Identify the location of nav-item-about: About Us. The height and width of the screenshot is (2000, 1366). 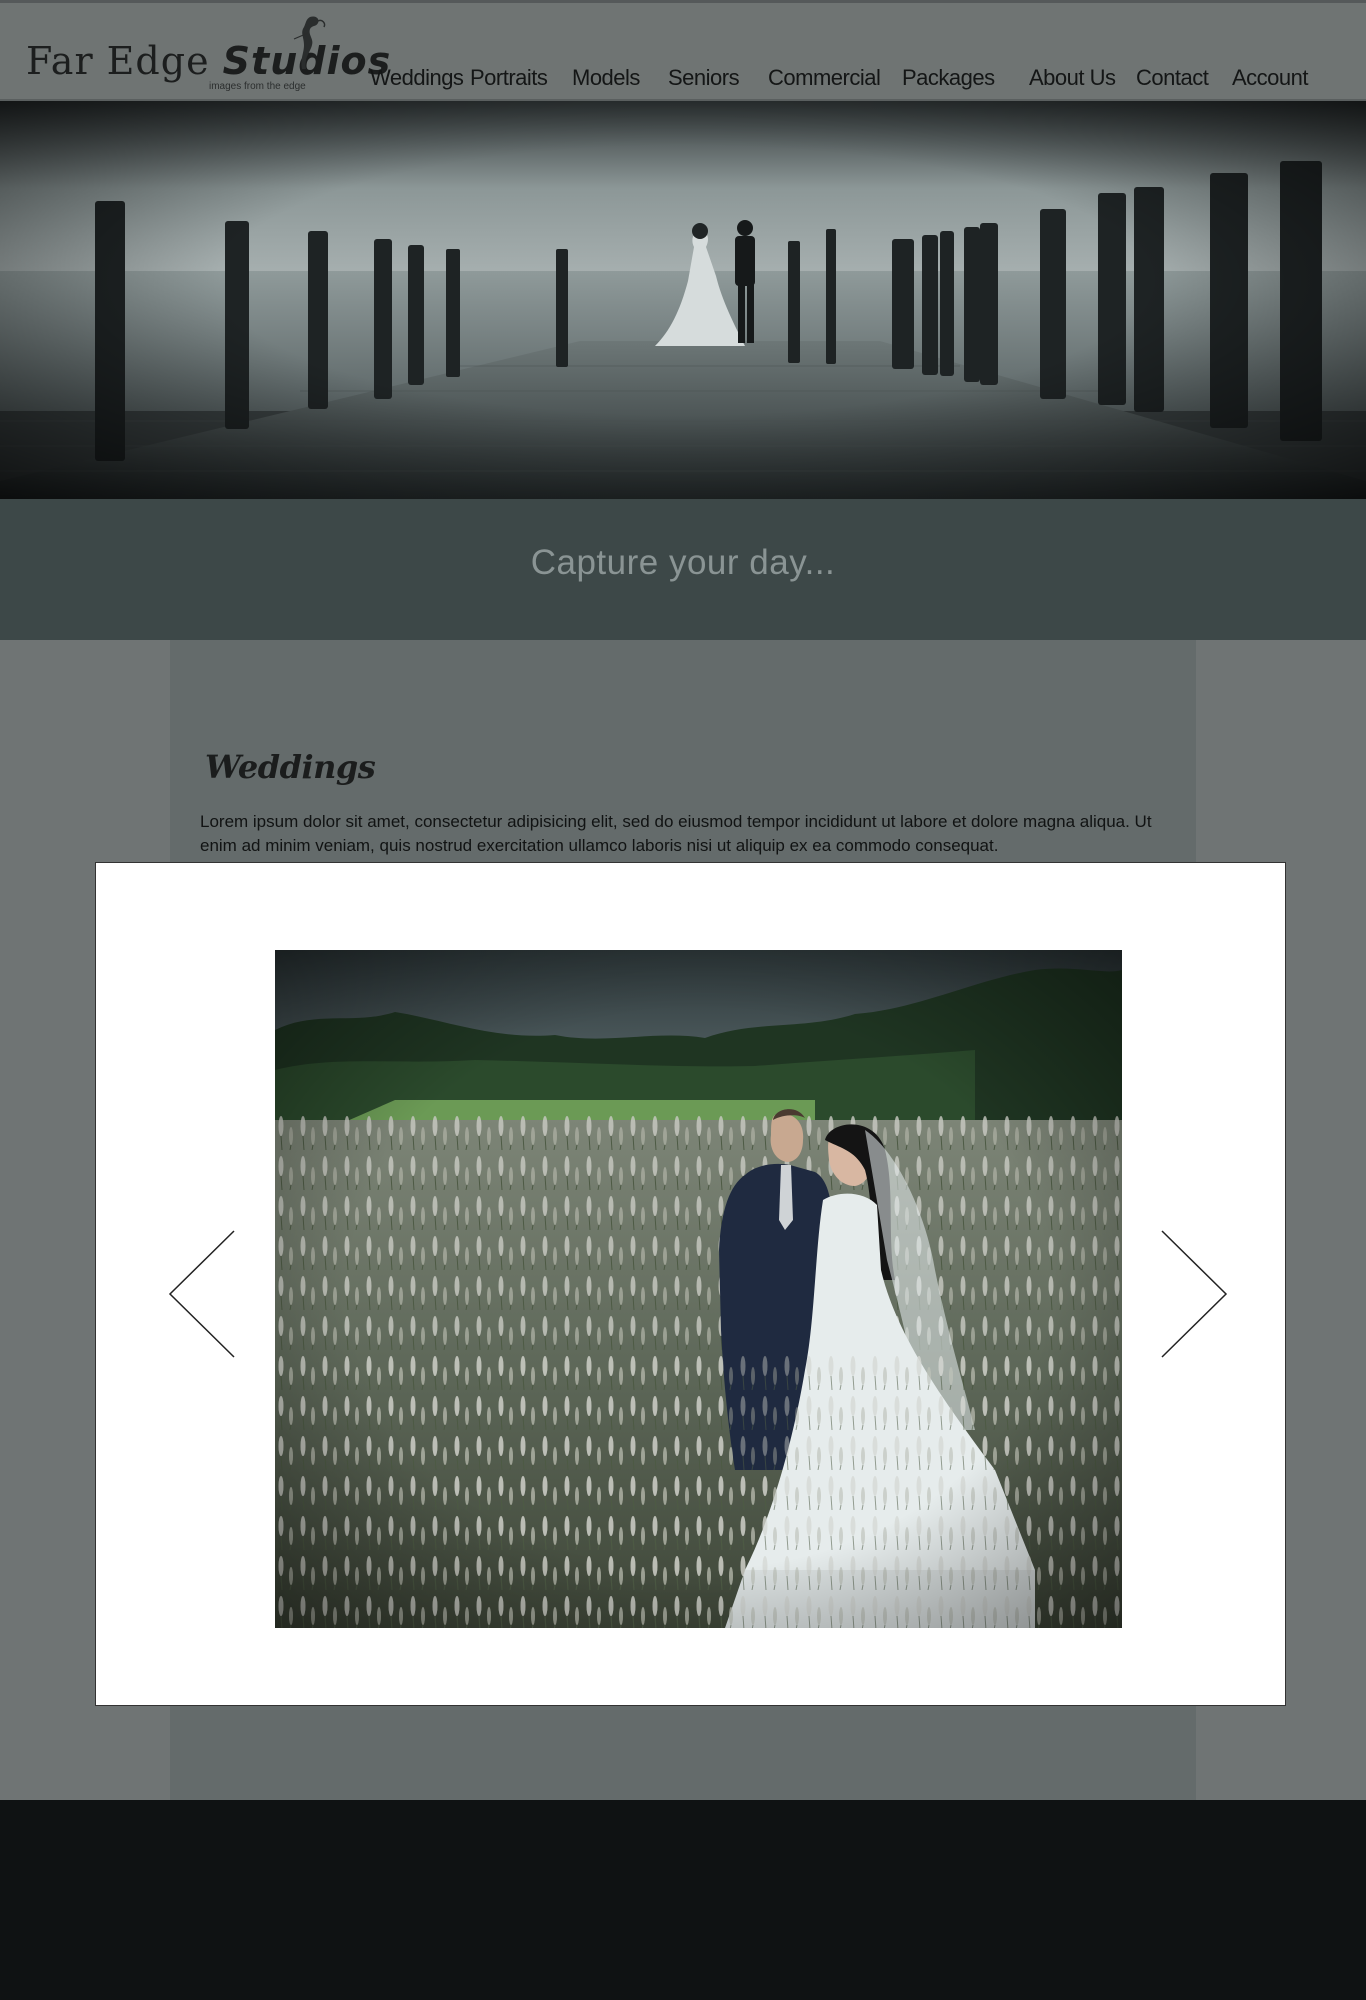
(1072, 78).